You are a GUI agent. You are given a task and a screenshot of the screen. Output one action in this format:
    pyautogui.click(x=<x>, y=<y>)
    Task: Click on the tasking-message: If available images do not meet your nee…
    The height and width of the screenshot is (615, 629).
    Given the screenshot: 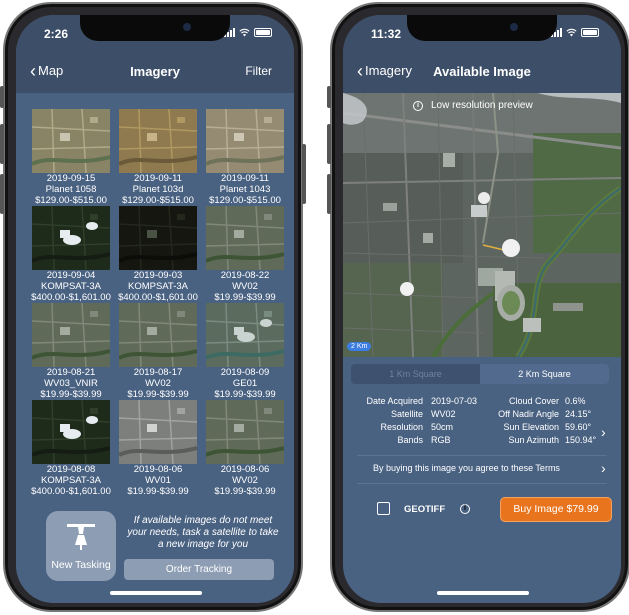 What is the action you would take?
    pyautogui.click(x=203, y=532)
    